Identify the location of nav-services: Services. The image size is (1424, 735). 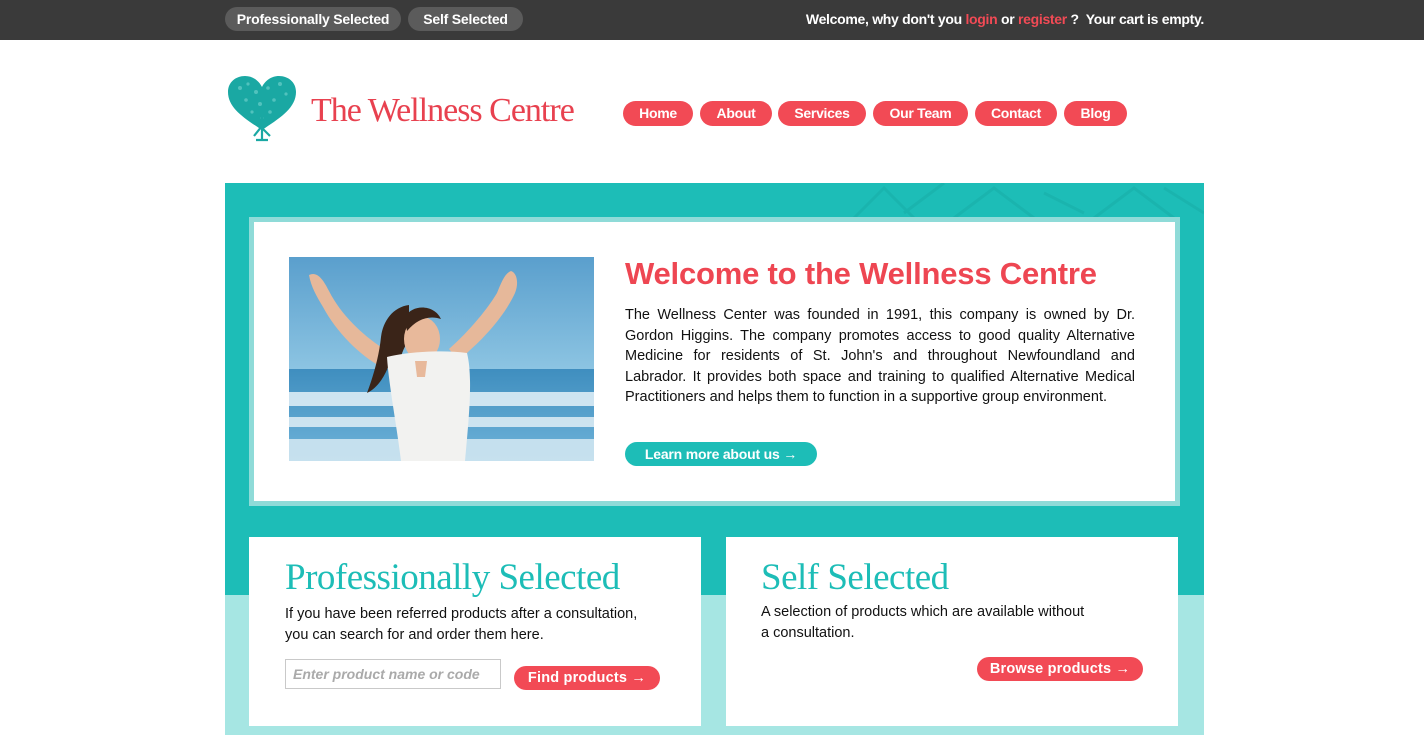
(822, 113).